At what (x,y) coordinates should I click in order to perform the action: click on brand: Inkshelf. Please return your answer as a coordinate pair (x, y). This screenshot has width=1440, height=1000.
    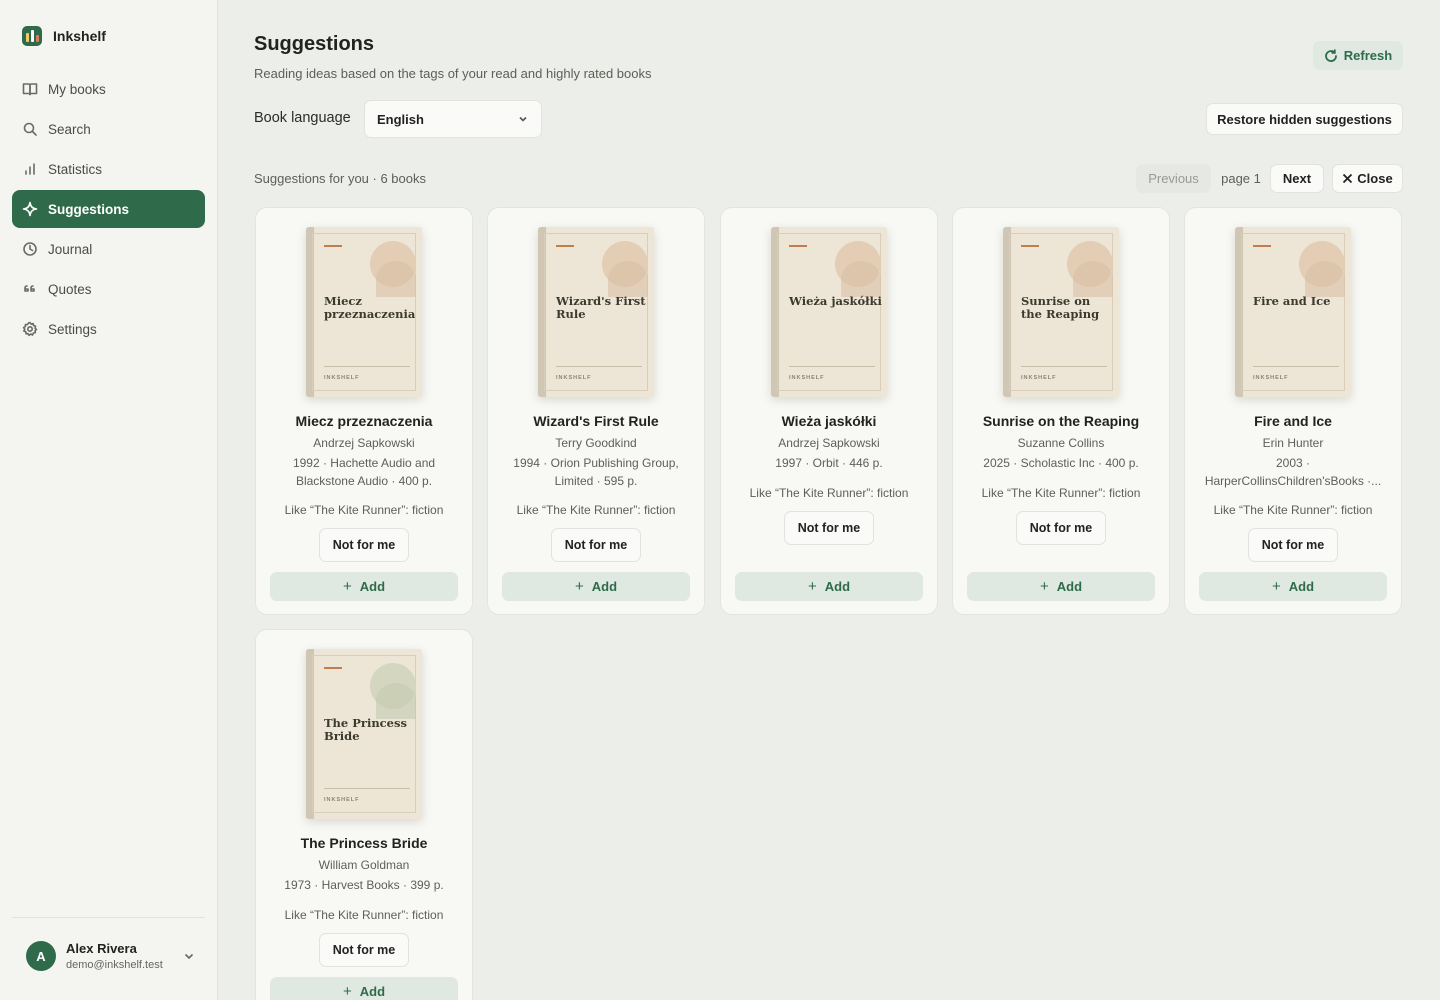
    Looking at the image, I should click on (64, 36).